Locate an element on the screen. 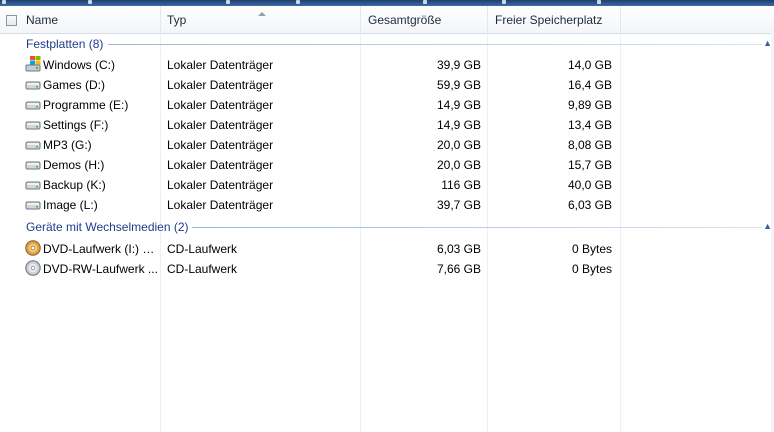  drive-total-size: 39,7 GB is located at coordinates (458, 205).